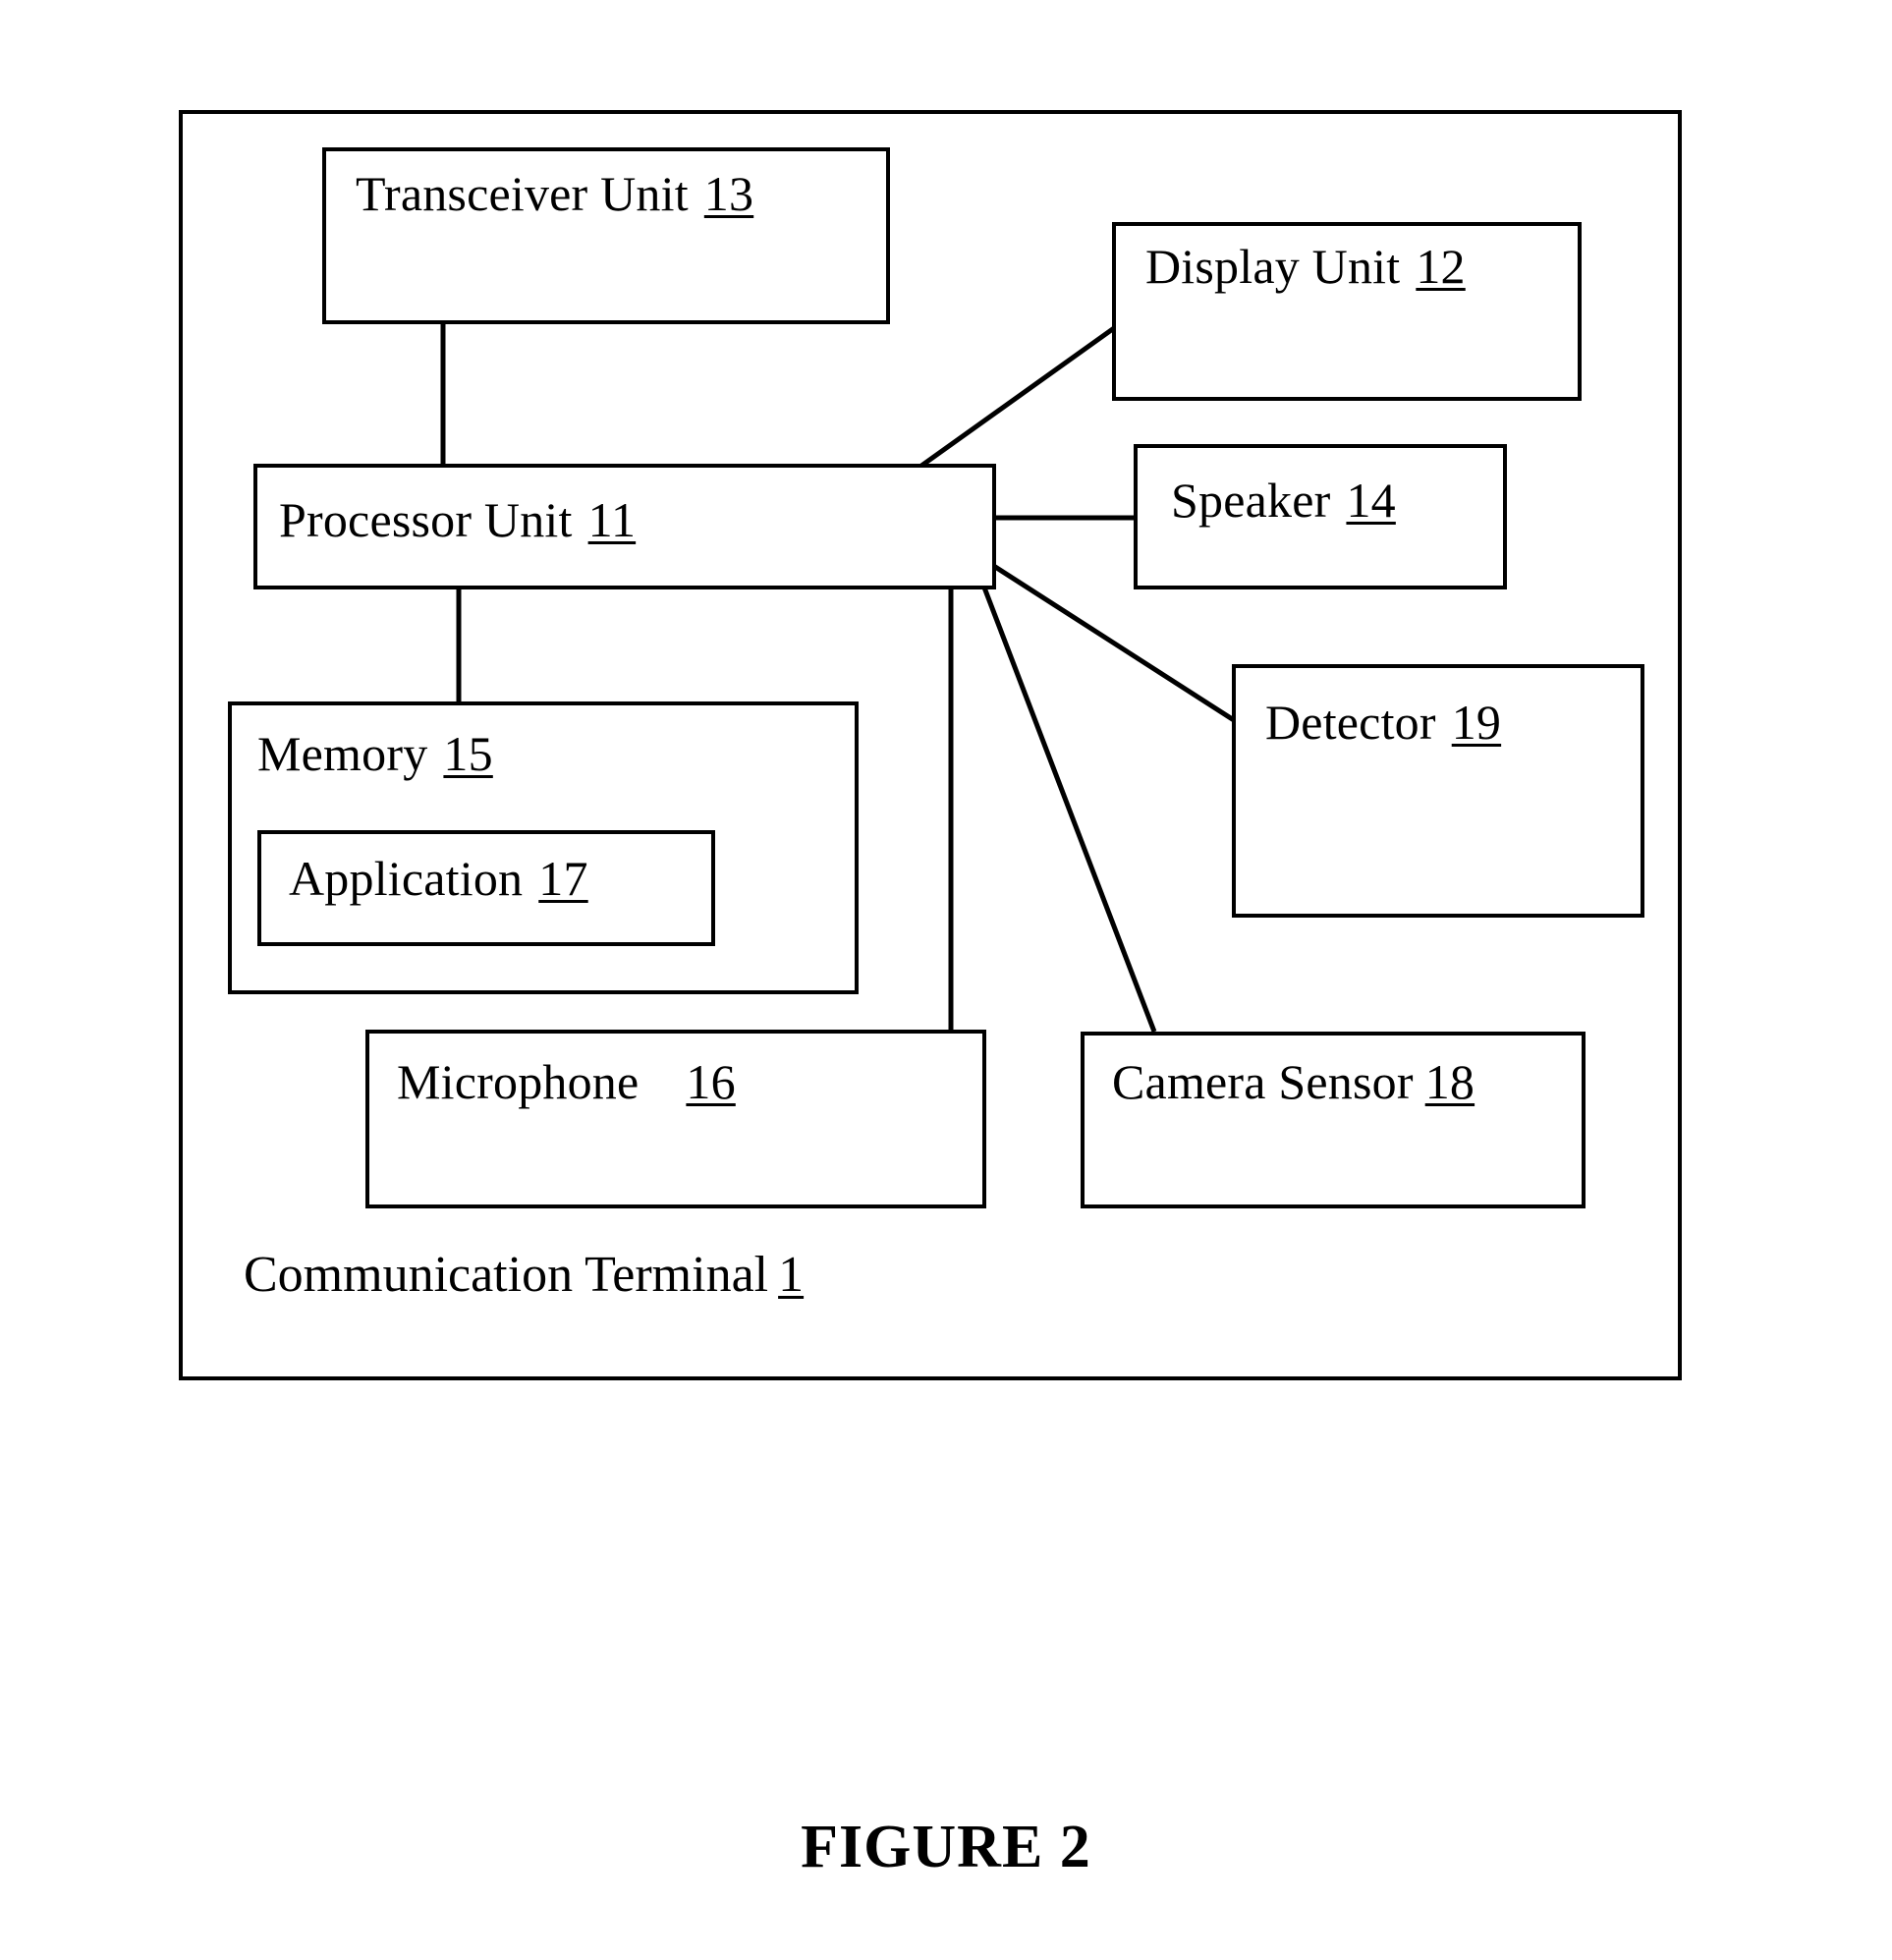  Describe the element at coordinates (1273, 266) in the screenshot. I see `node-display-unit-text: Display Unit` at that location.